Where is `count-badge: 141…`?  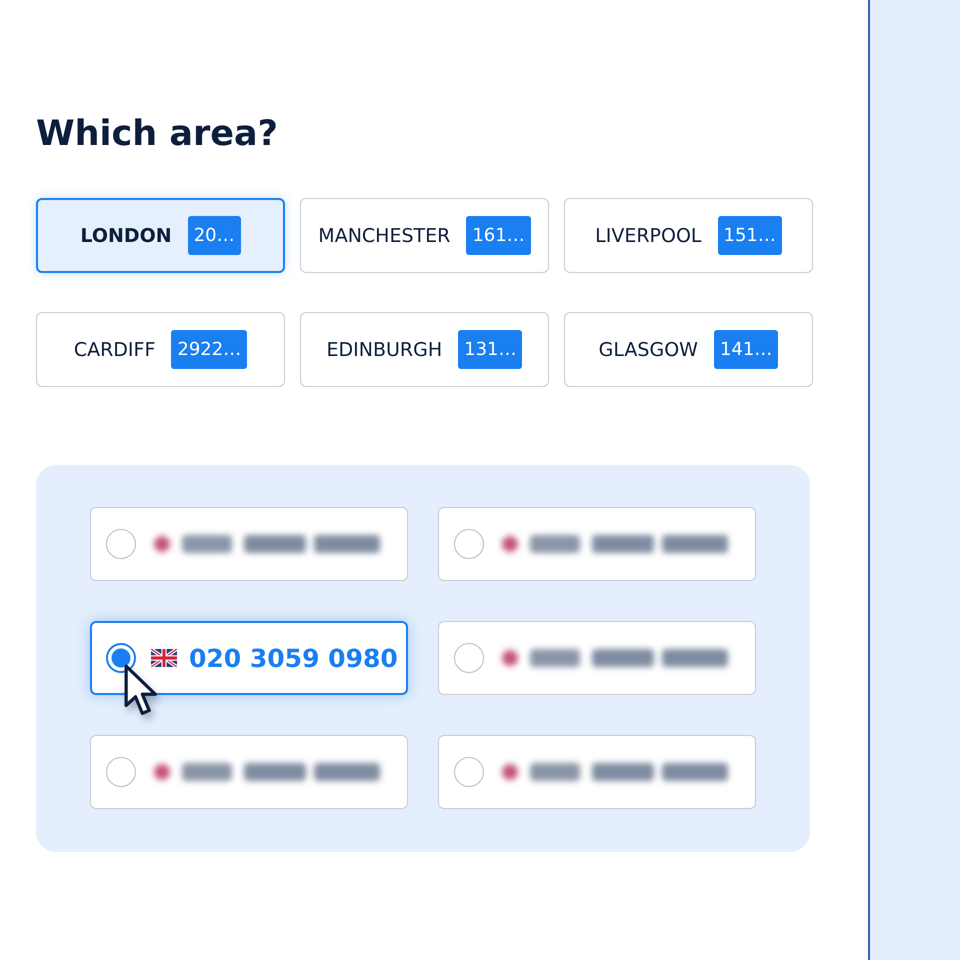 count-badge: 141… is located at coordinates (746, 349).